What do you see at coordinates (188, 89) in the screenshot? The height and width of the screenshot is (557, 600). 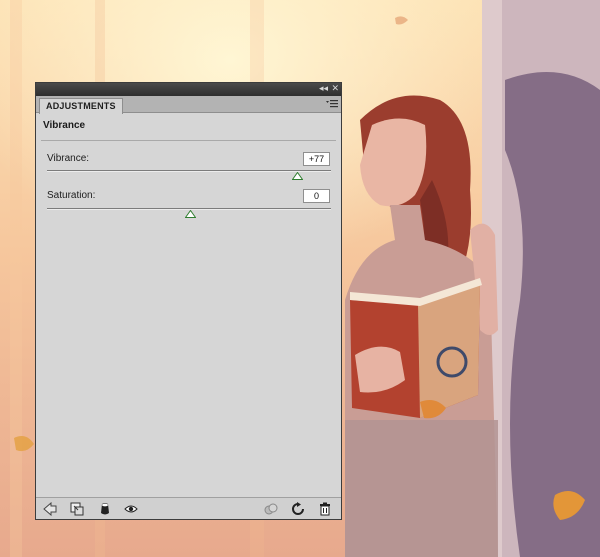 I see `panel-titlebar: ◂◂ ✕` at bounding box center [188, 89].